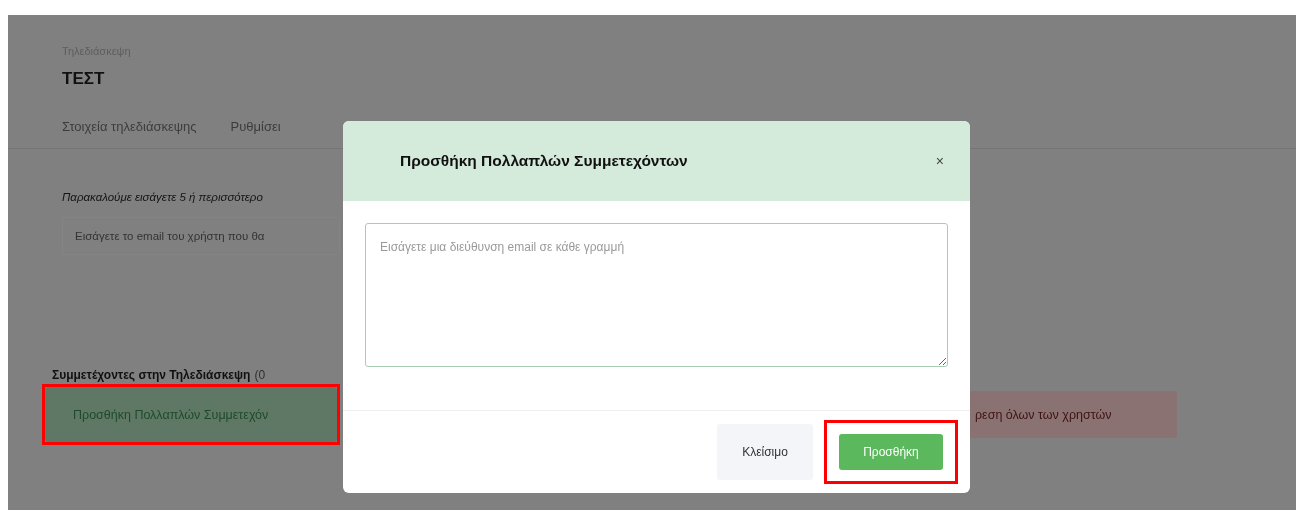 Image resolution: width=1296 pixels, height=516 pixels. What do you see at coordinates (544, 161) in the screenshot?
I see `modal-title: Προσθήκη Πολλαπλών Συμμετεχόντων` at bounding box center [544, 161].